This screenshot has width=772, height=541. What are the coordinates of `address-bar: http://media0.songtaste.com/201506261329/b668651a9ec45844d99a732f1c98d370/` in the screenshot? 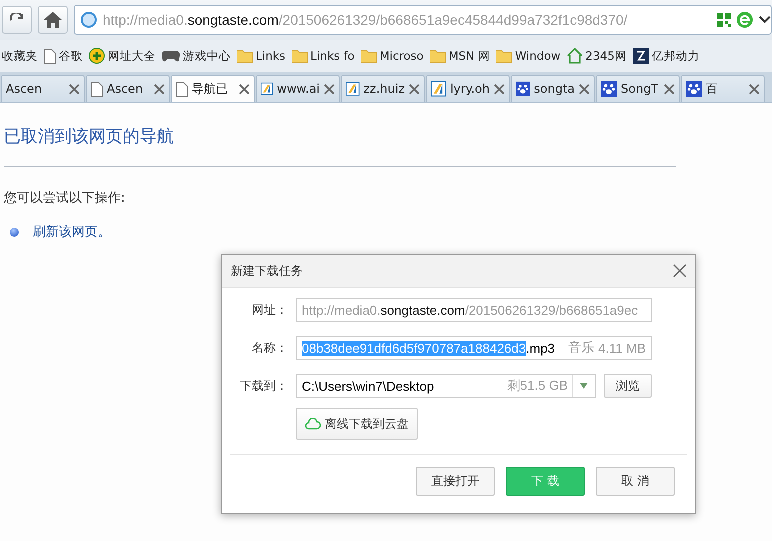 It's located at (423, 20).